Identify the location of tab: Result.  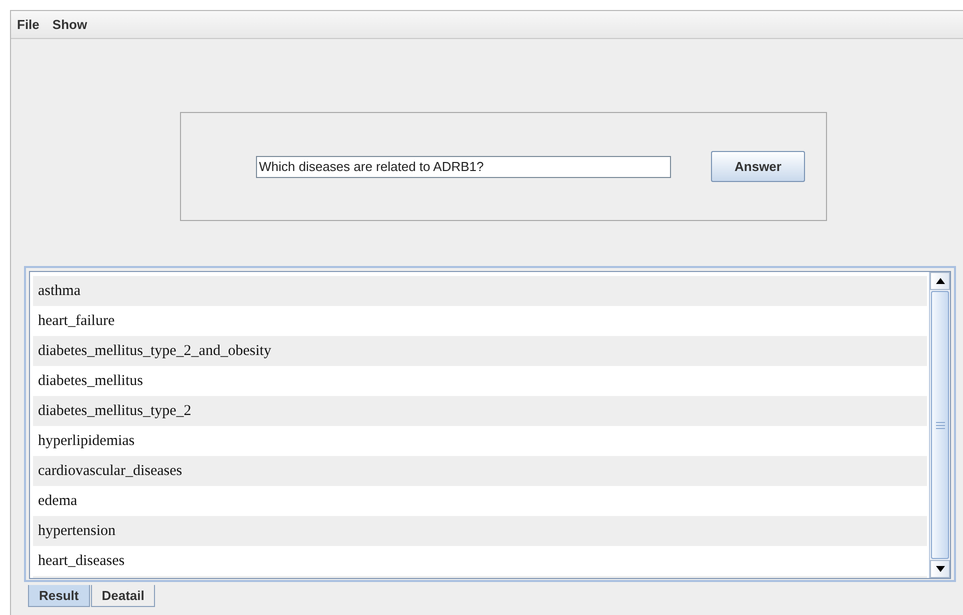
(59, 596).